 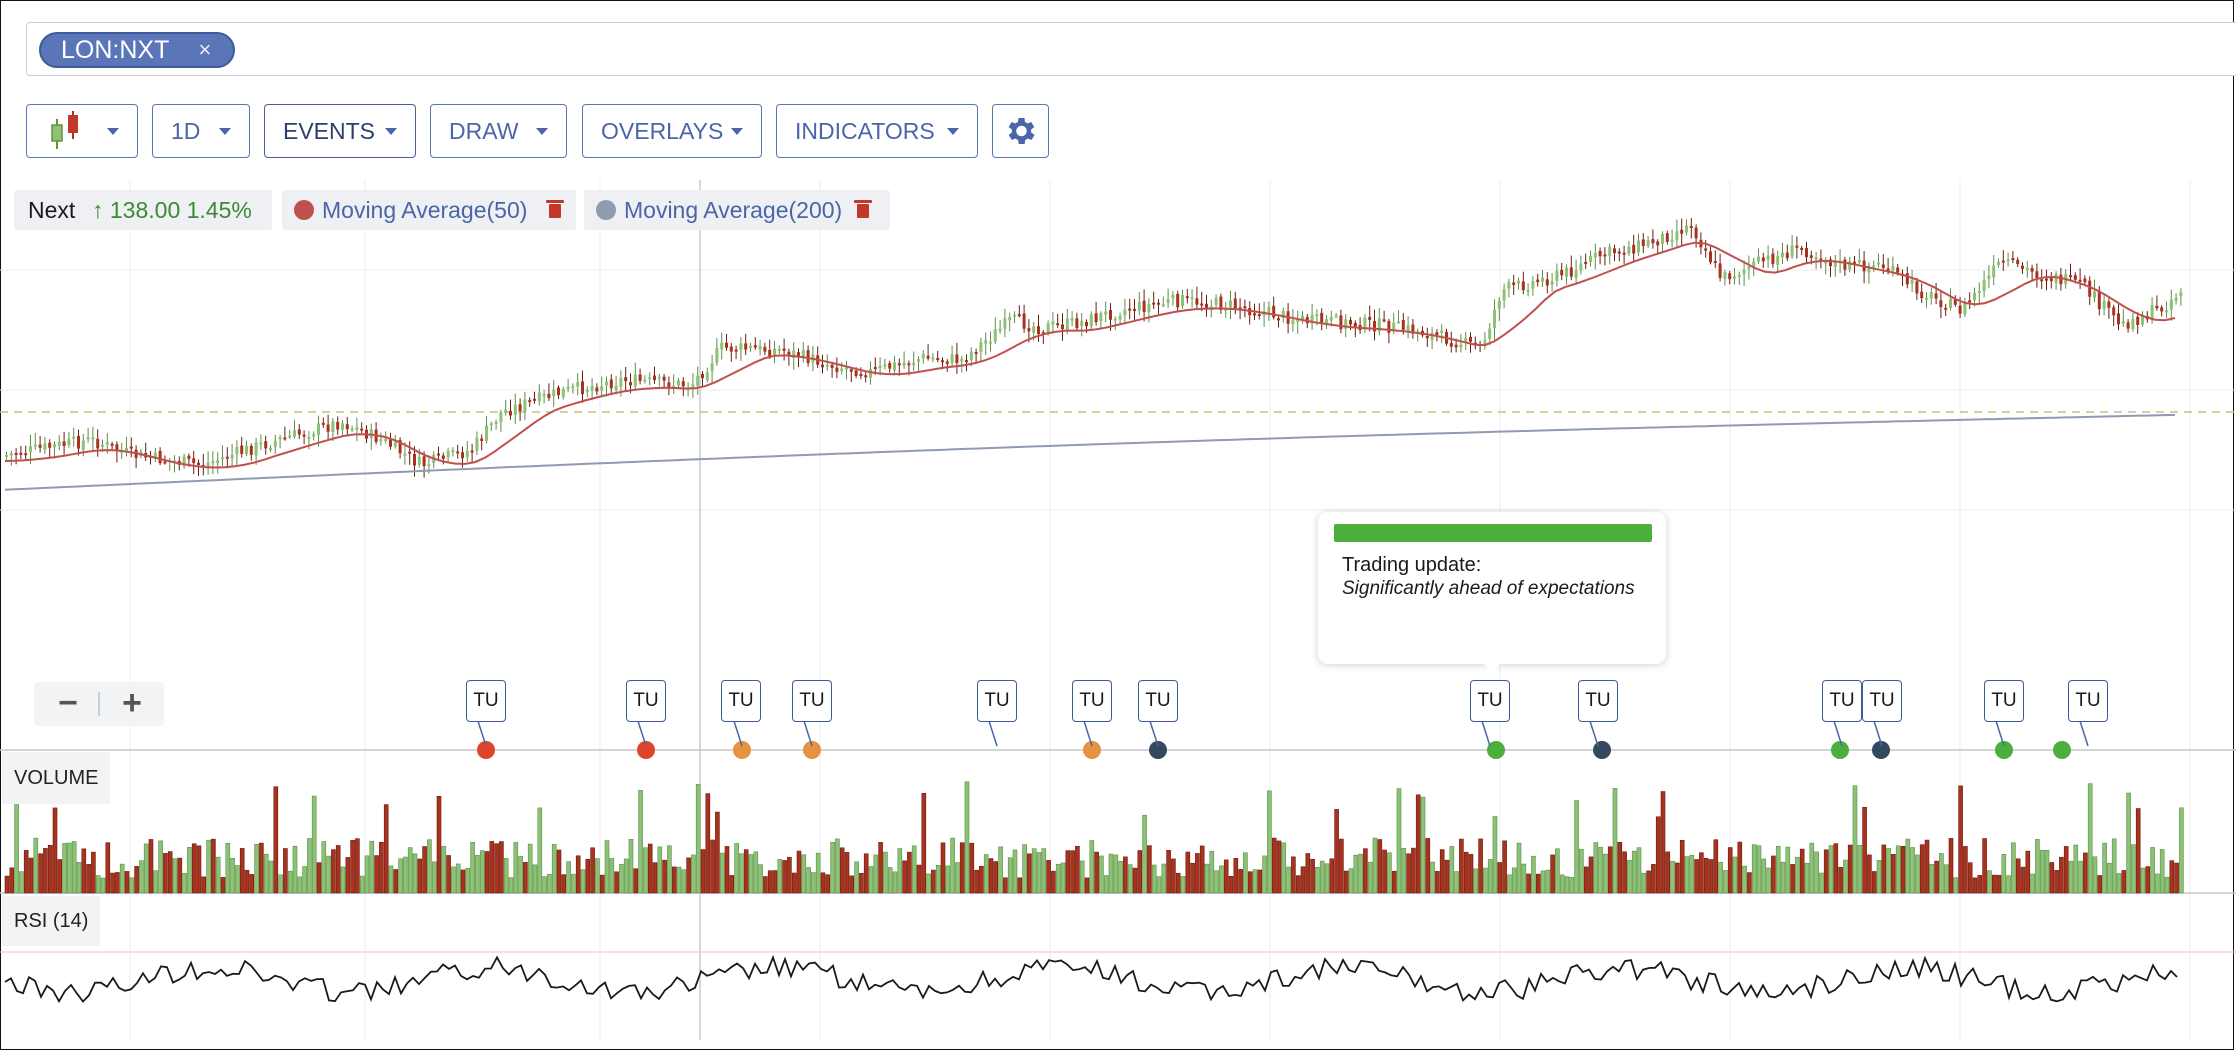 What do you see at coordinates (672, 131) in the screenshot?
I see `overlays-button: OVERLAYS` at bounding box center [672, 131].